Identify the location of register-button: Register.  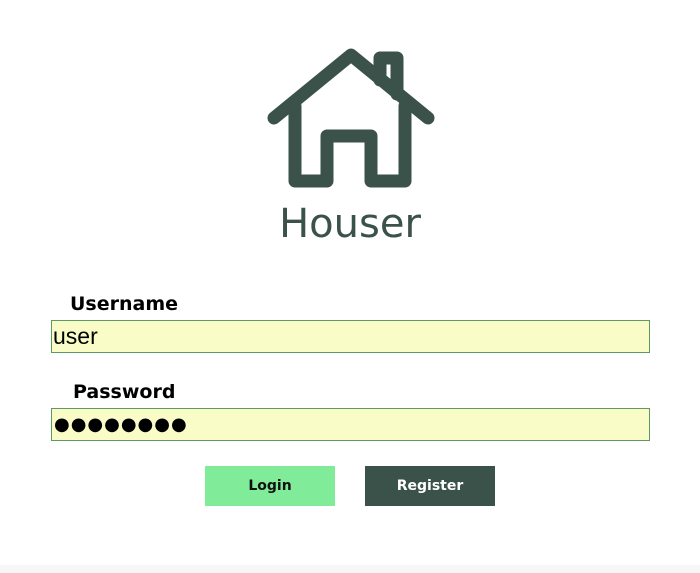
(430, 486).